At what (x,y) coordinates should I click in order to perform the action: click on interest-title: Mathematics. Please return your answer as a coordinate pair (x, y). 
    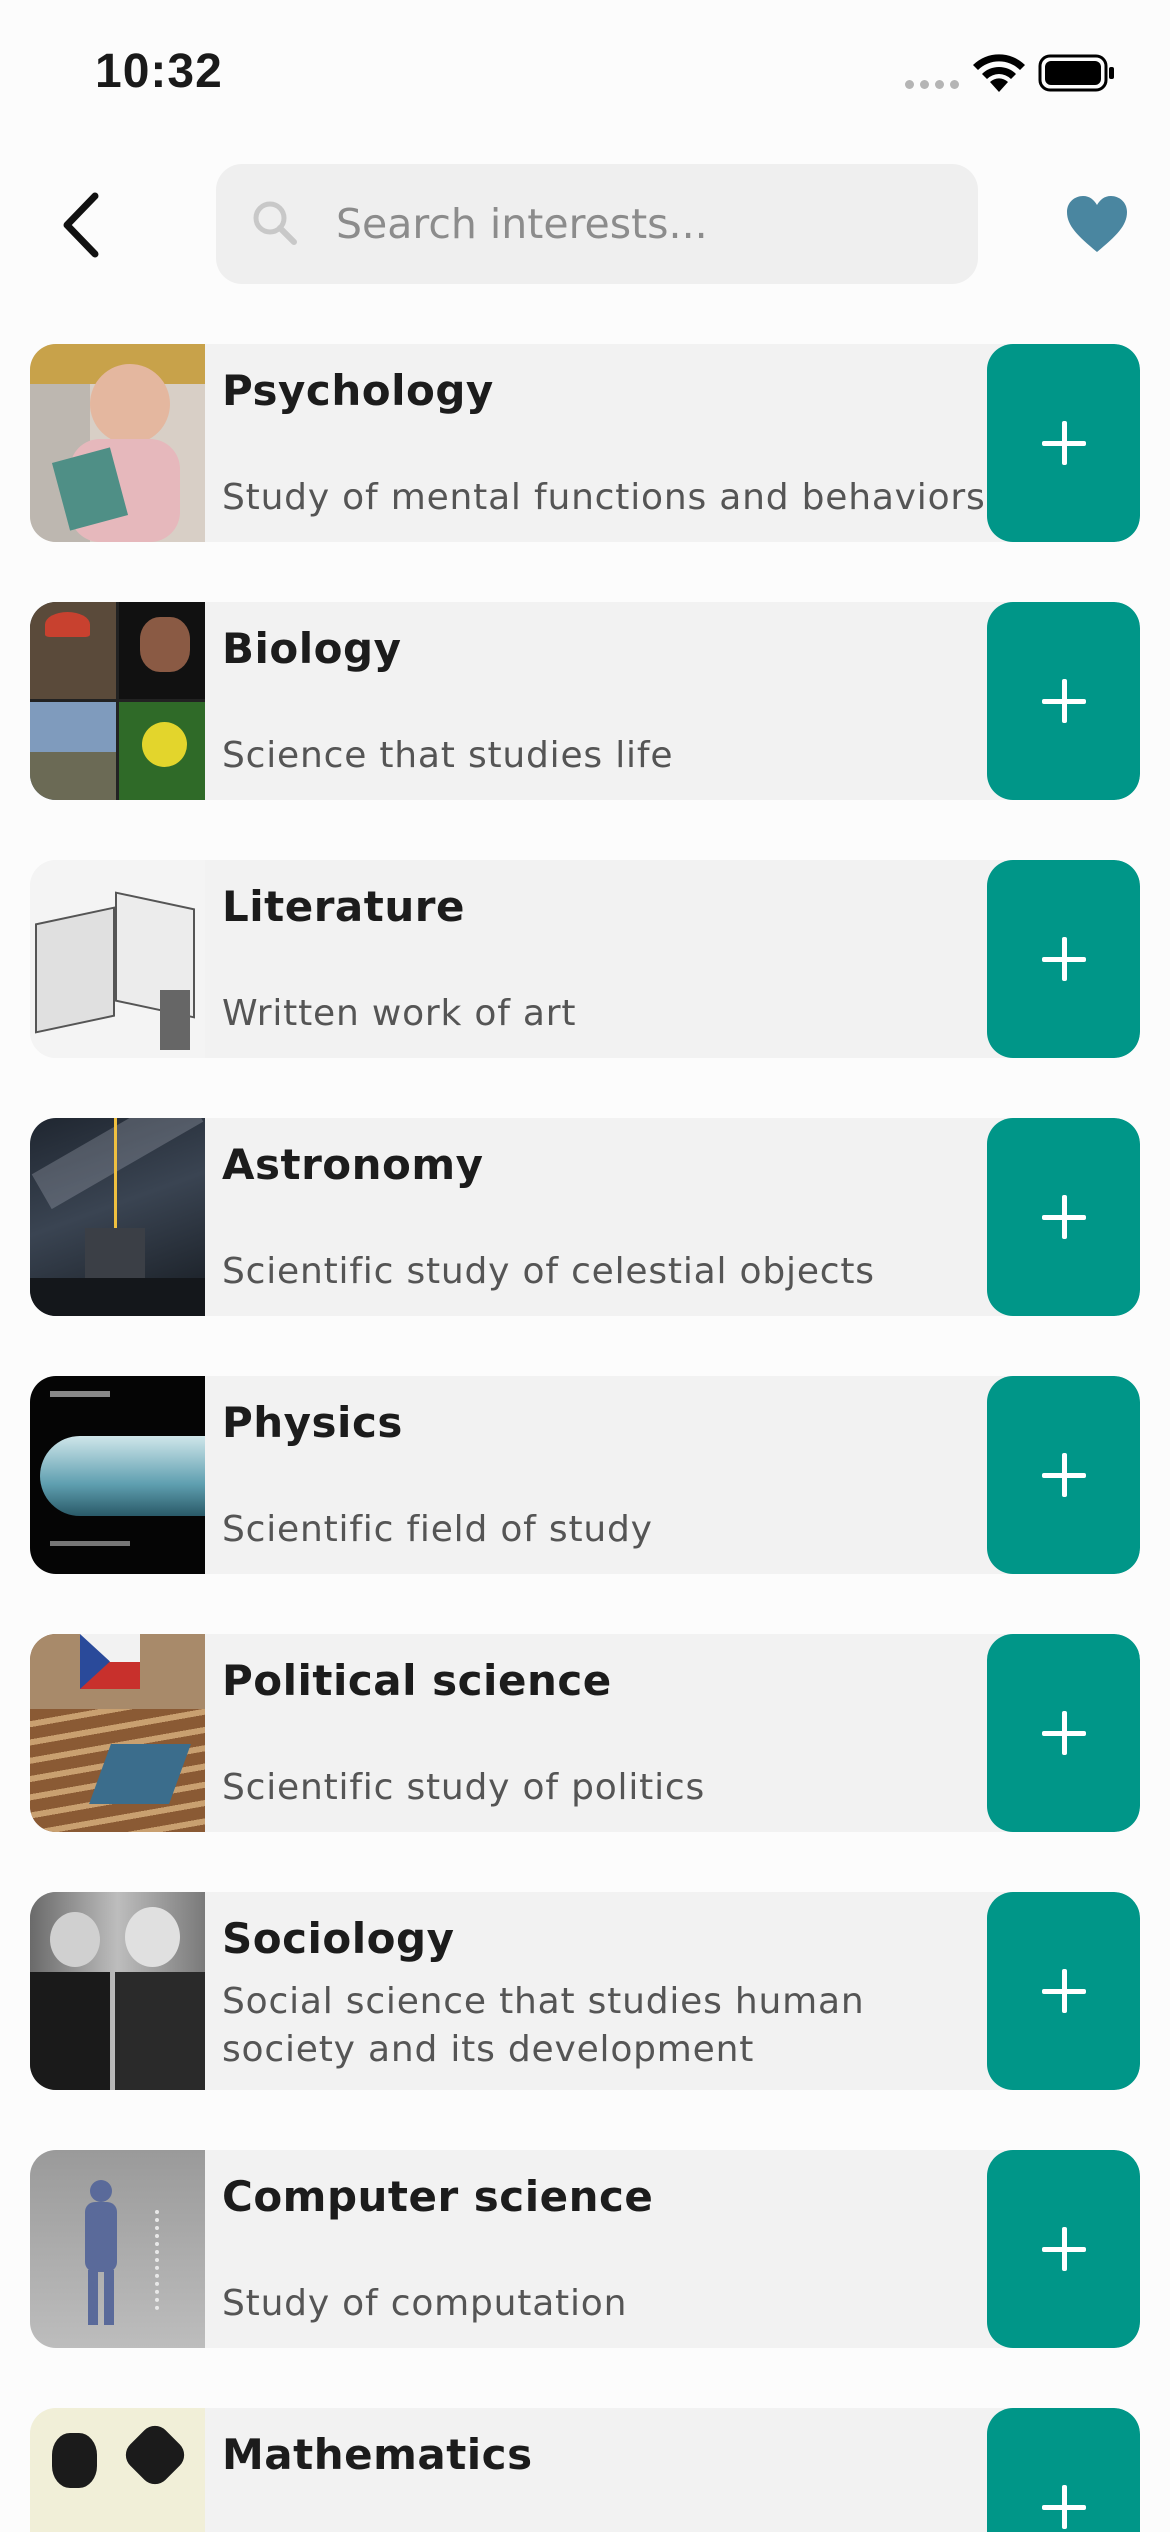
    Looking at the image, I should click on (377, 2454).